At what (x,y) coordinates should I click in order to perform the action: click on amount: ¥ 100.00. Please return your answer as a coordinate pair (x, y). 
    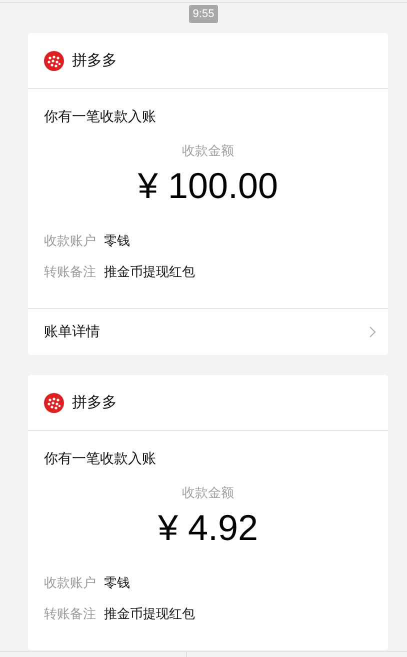
    Looking at the image, I should click on (208, 186).